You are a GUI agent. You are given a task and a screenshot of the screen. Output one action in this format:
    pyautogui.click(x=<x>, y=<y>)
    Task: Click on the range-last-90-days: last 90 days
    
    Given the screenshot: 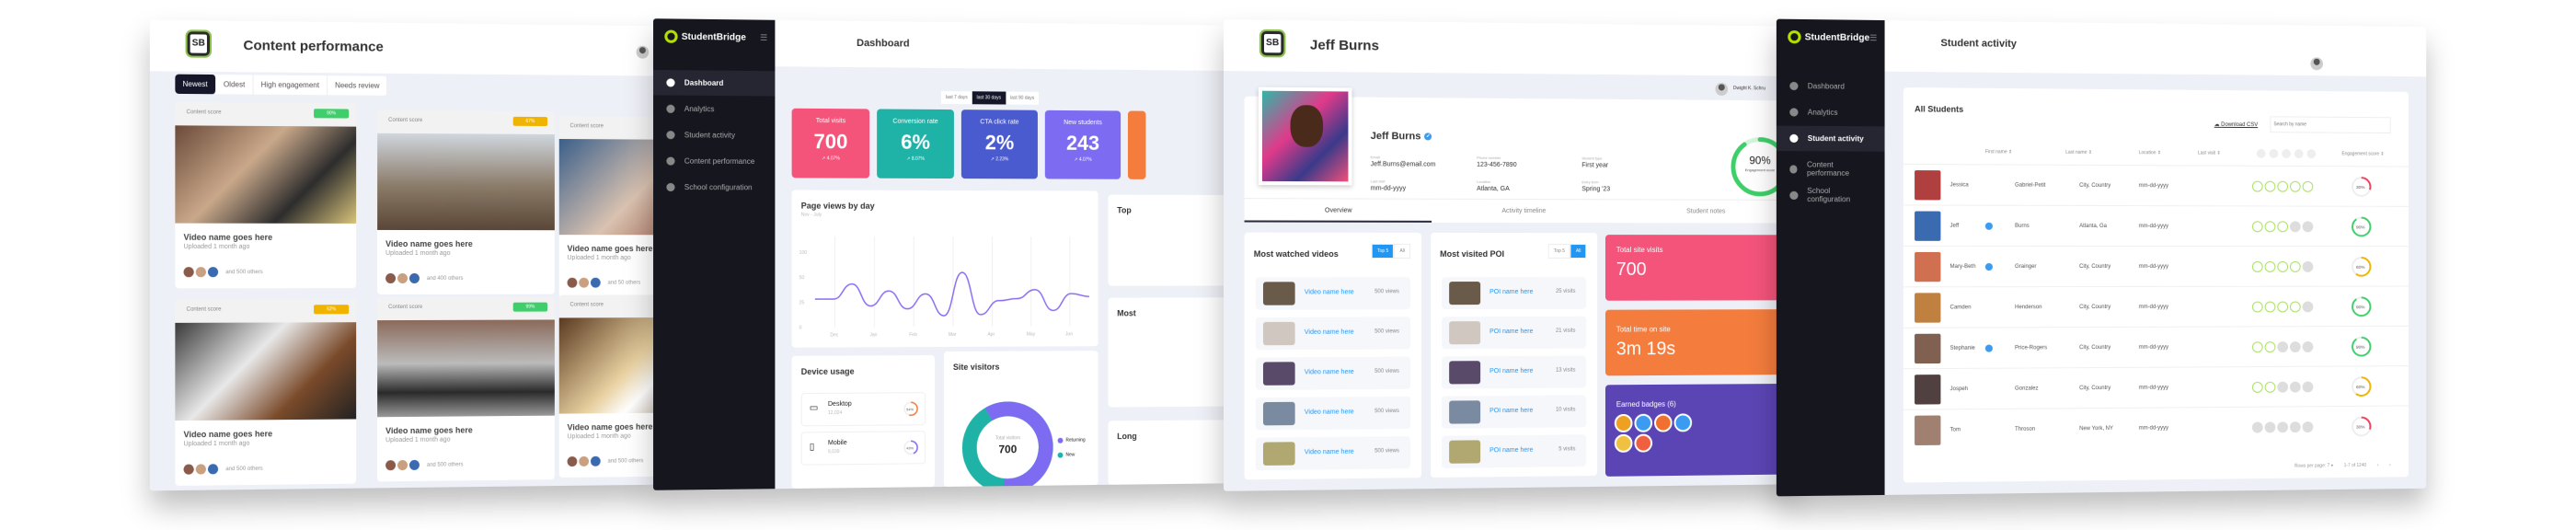 What is the action you would take?
    pyautogui.click(x=1022, y=98)
    